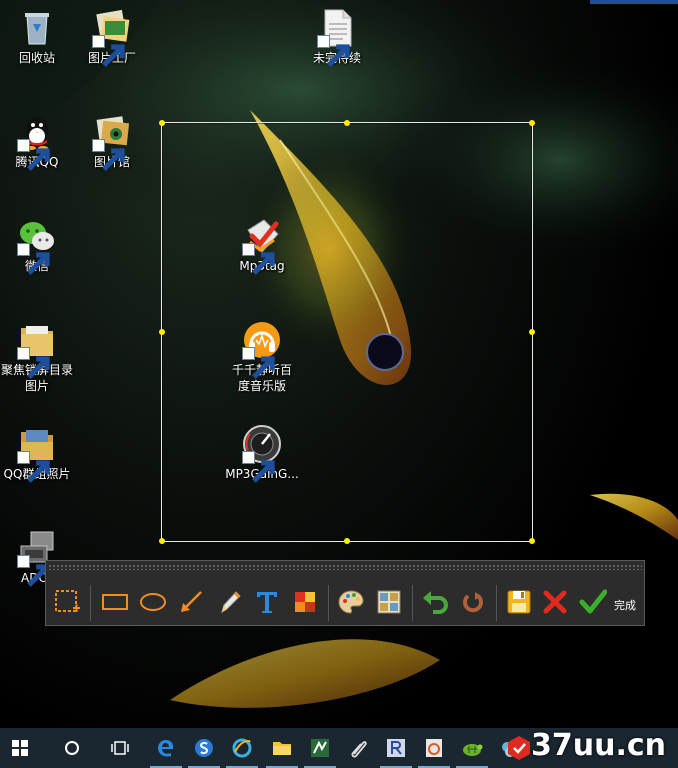 The height and width of the screenshot is (768, 678). I want to click on cortana-search-button, so click(72, 748).